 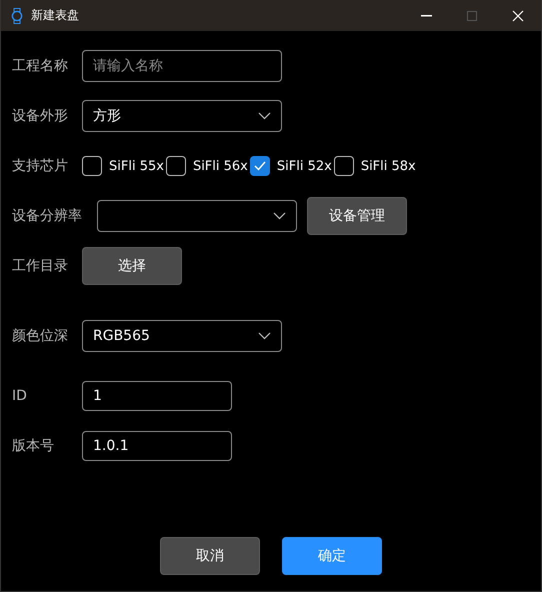 I want to click on field-label: 设备分辨率, so click(x=47, y=216).